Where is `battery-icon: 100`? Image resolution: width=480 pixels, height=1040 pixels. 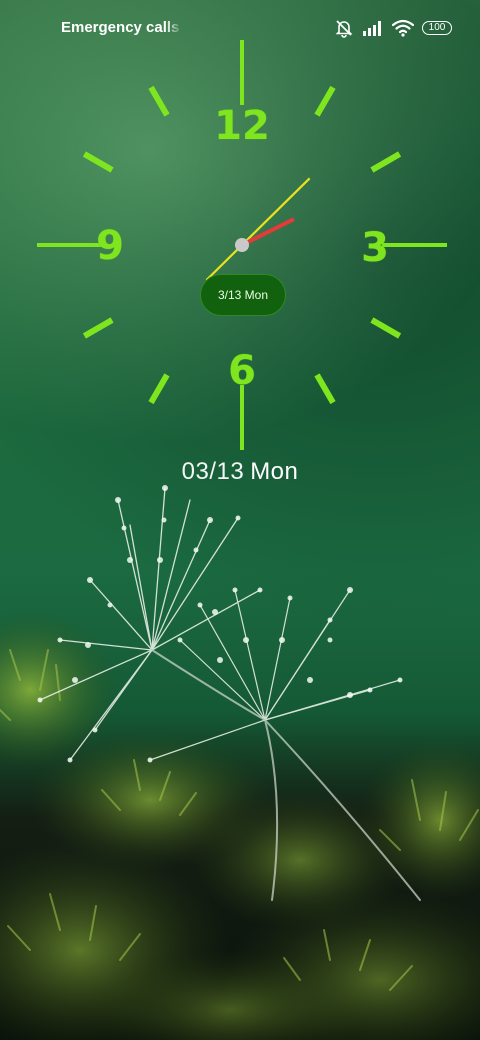
battery-icon: 100 is located at coordinates (437, 28).